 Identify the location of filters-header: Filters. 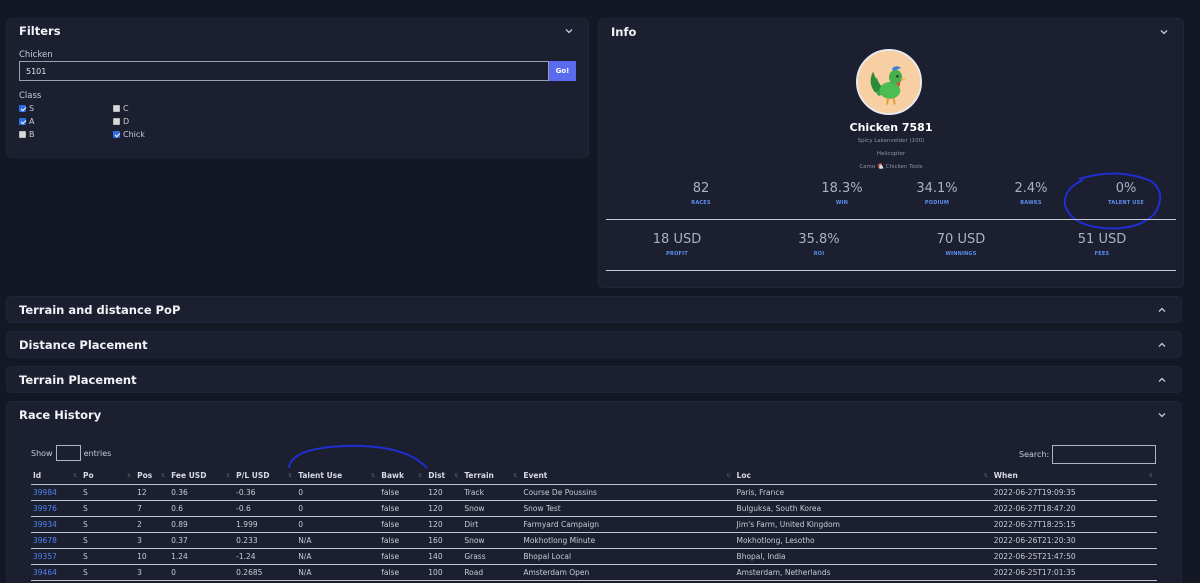
(297, 31).